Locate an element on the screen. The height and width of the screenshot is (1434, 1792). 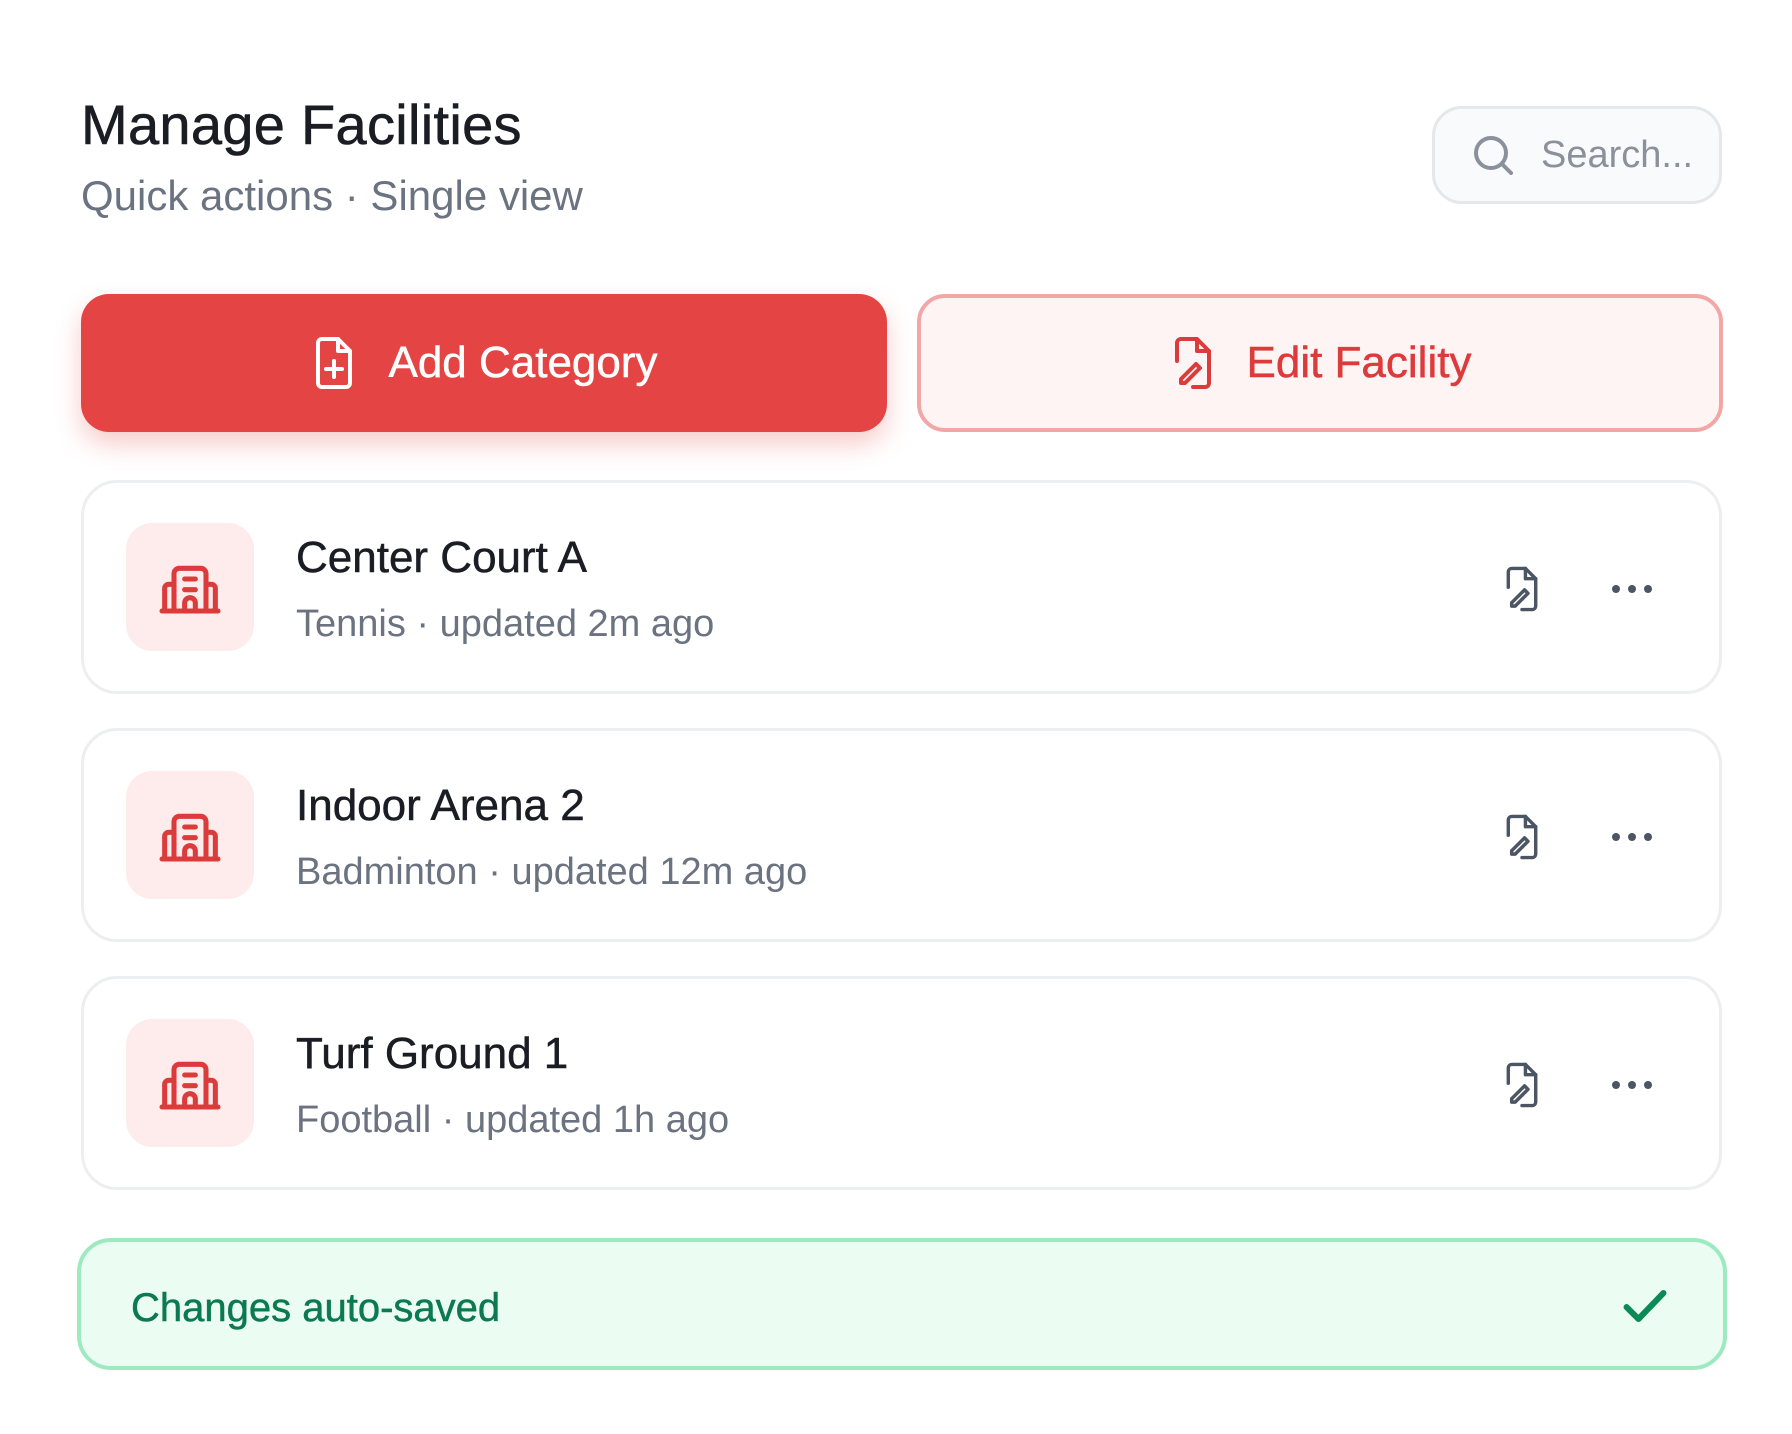
page-subtitle: Quick actions · Single view is located at coordinates (332, 195).